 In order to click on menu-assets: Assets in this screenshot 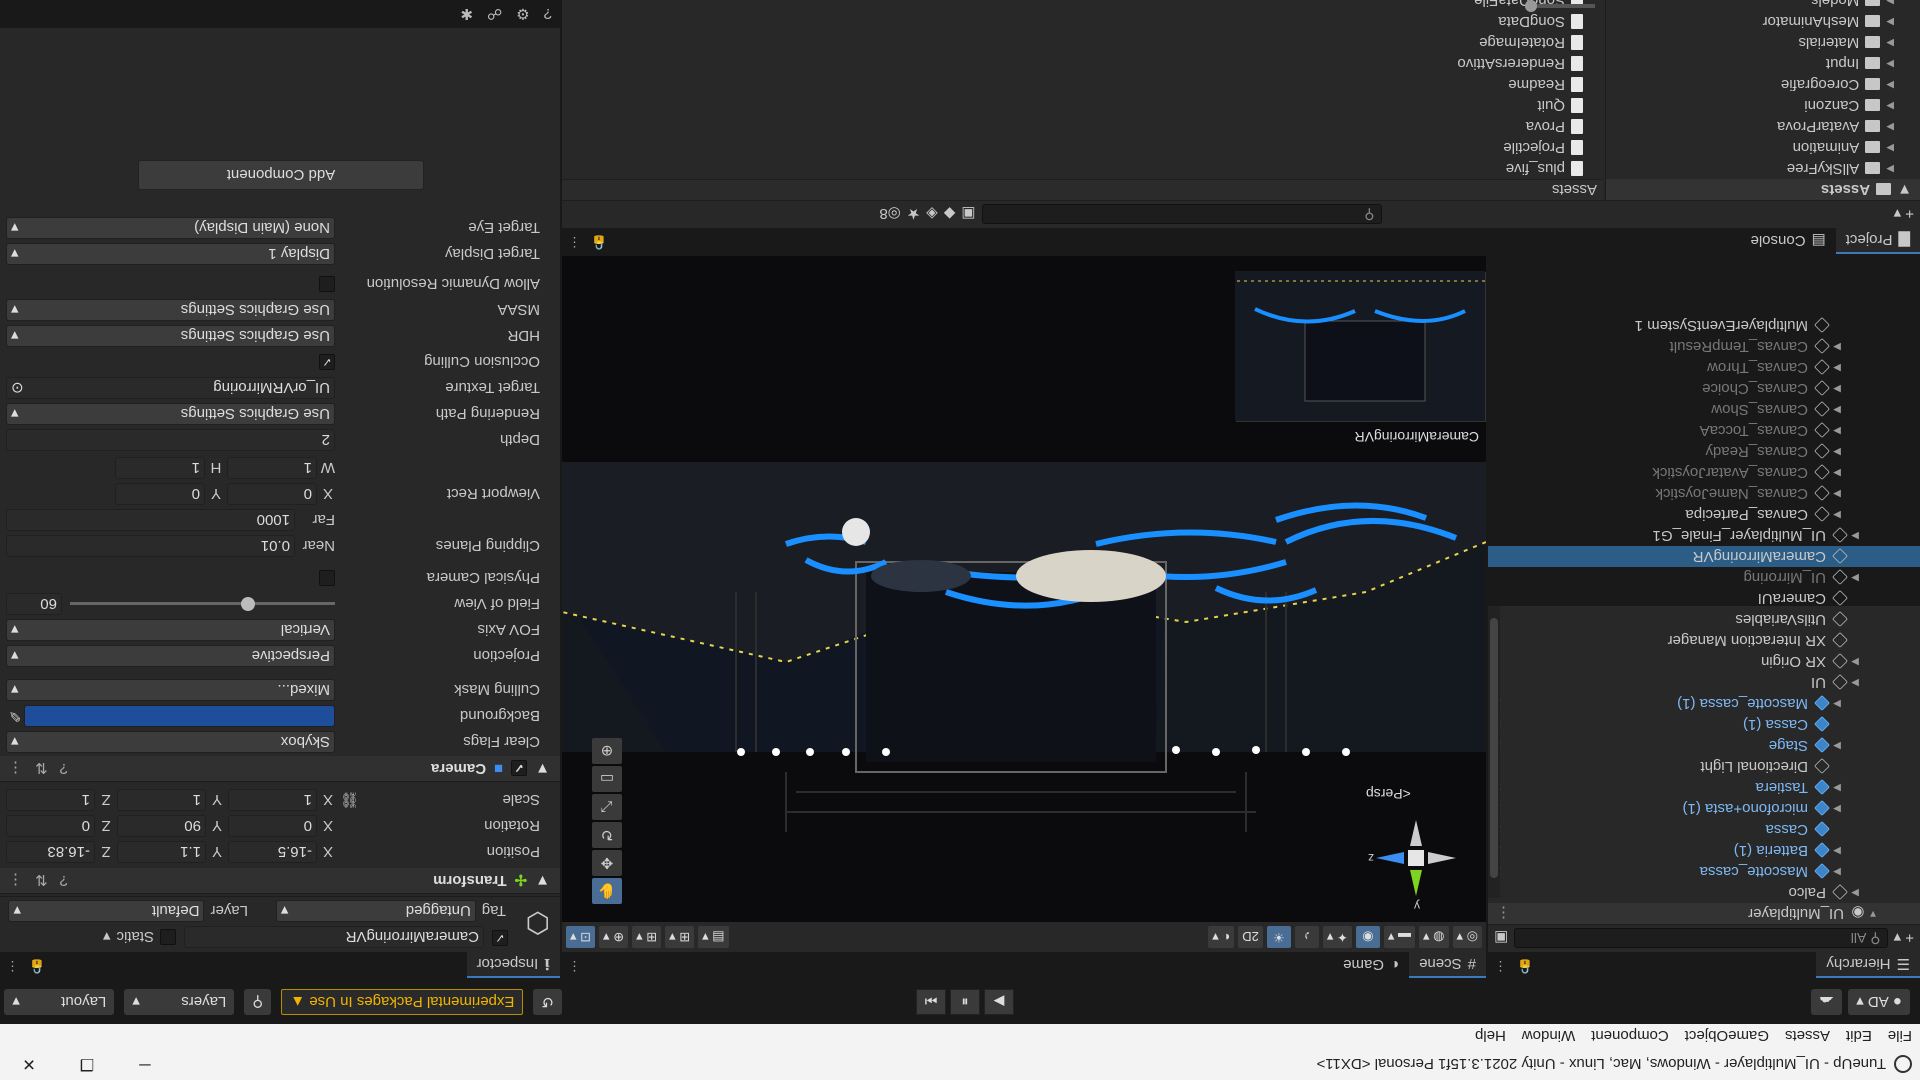, I will do `click(1807, 1036)`.